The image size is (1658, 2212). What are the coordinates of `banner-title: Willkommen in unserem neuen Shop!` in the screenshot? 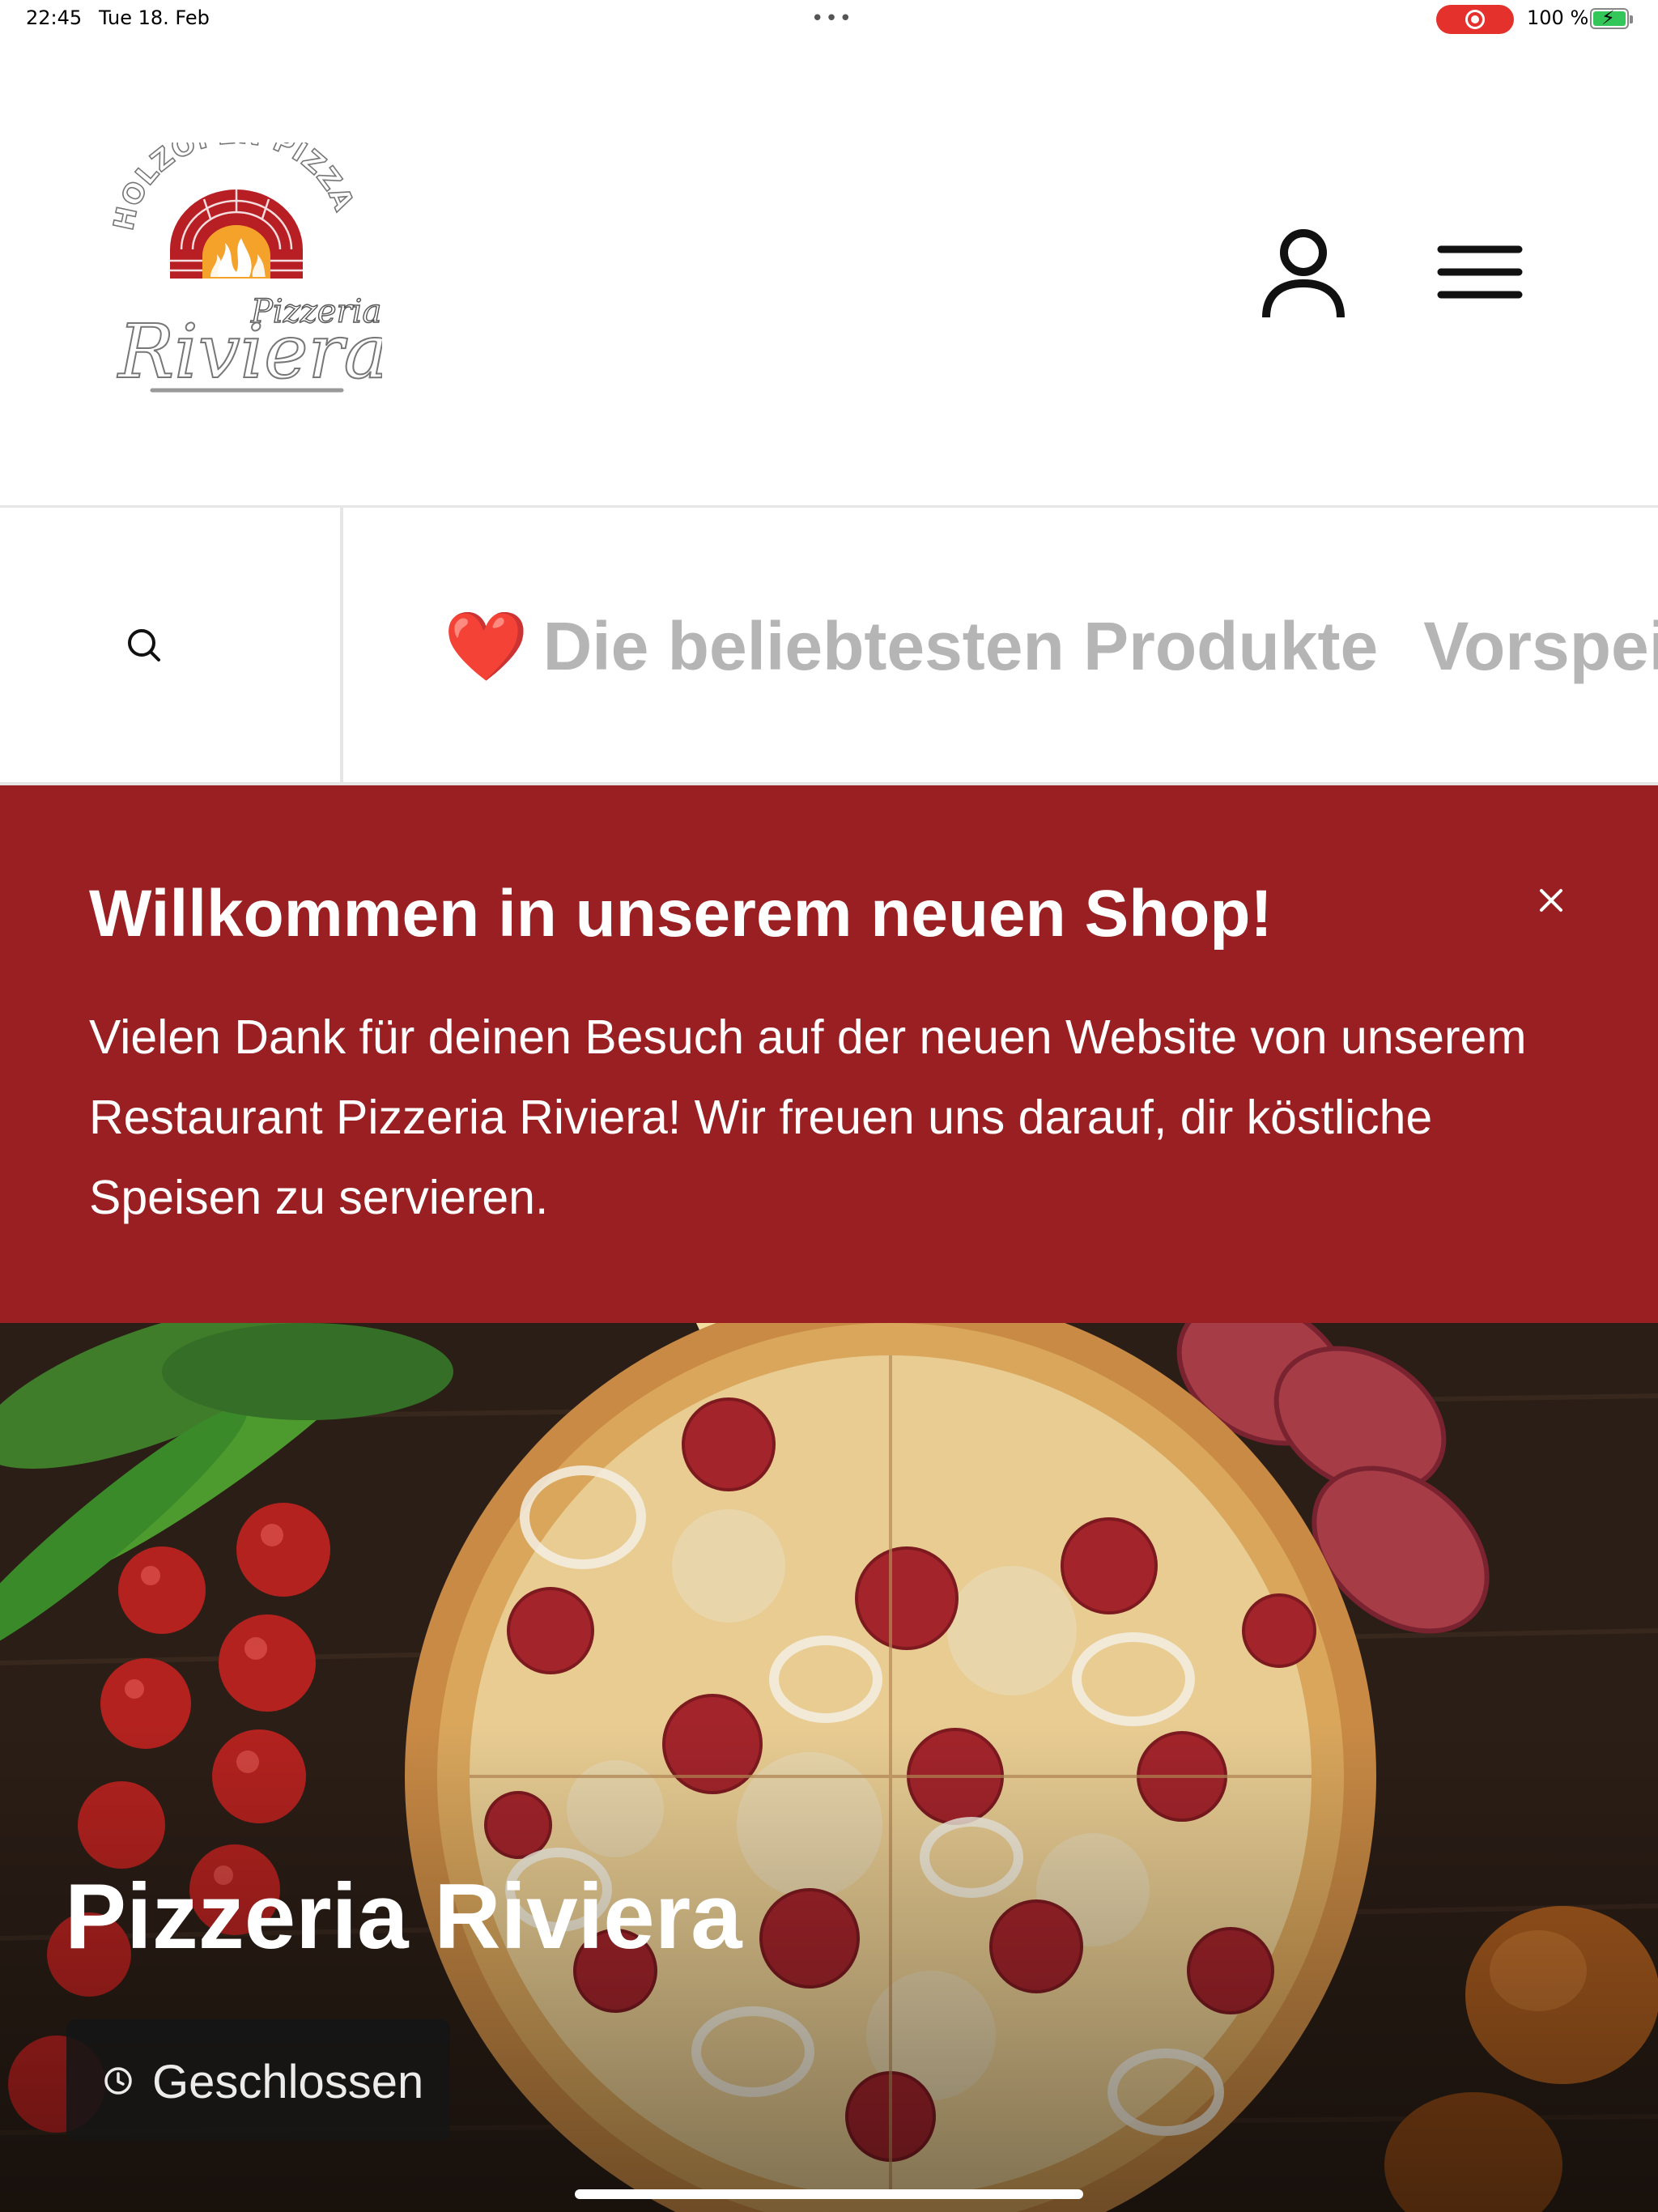 It's located at (681, 914).